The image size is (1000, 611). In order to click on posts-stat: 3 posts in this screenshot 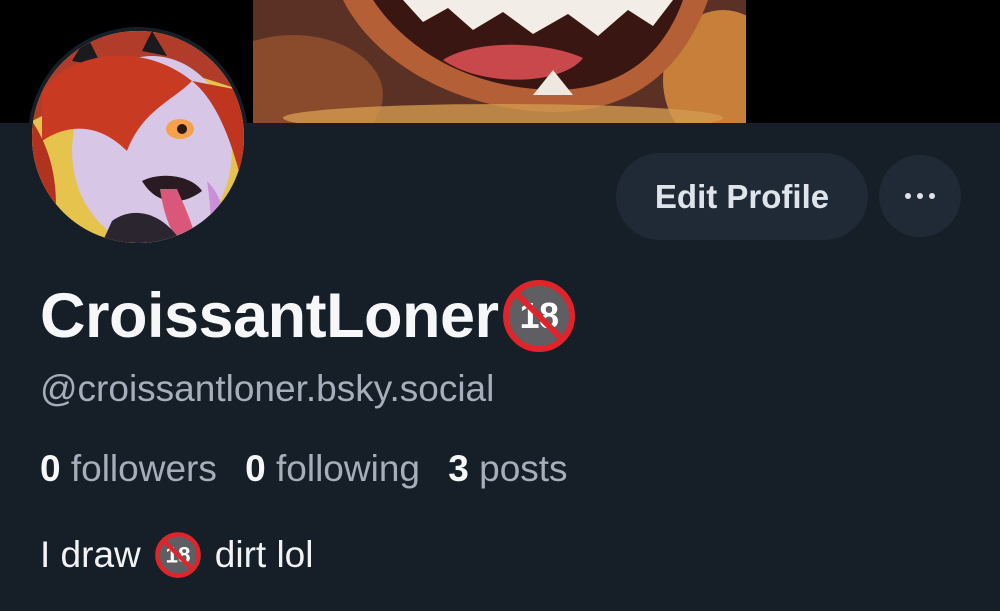, I will do `click(507, 468)`.